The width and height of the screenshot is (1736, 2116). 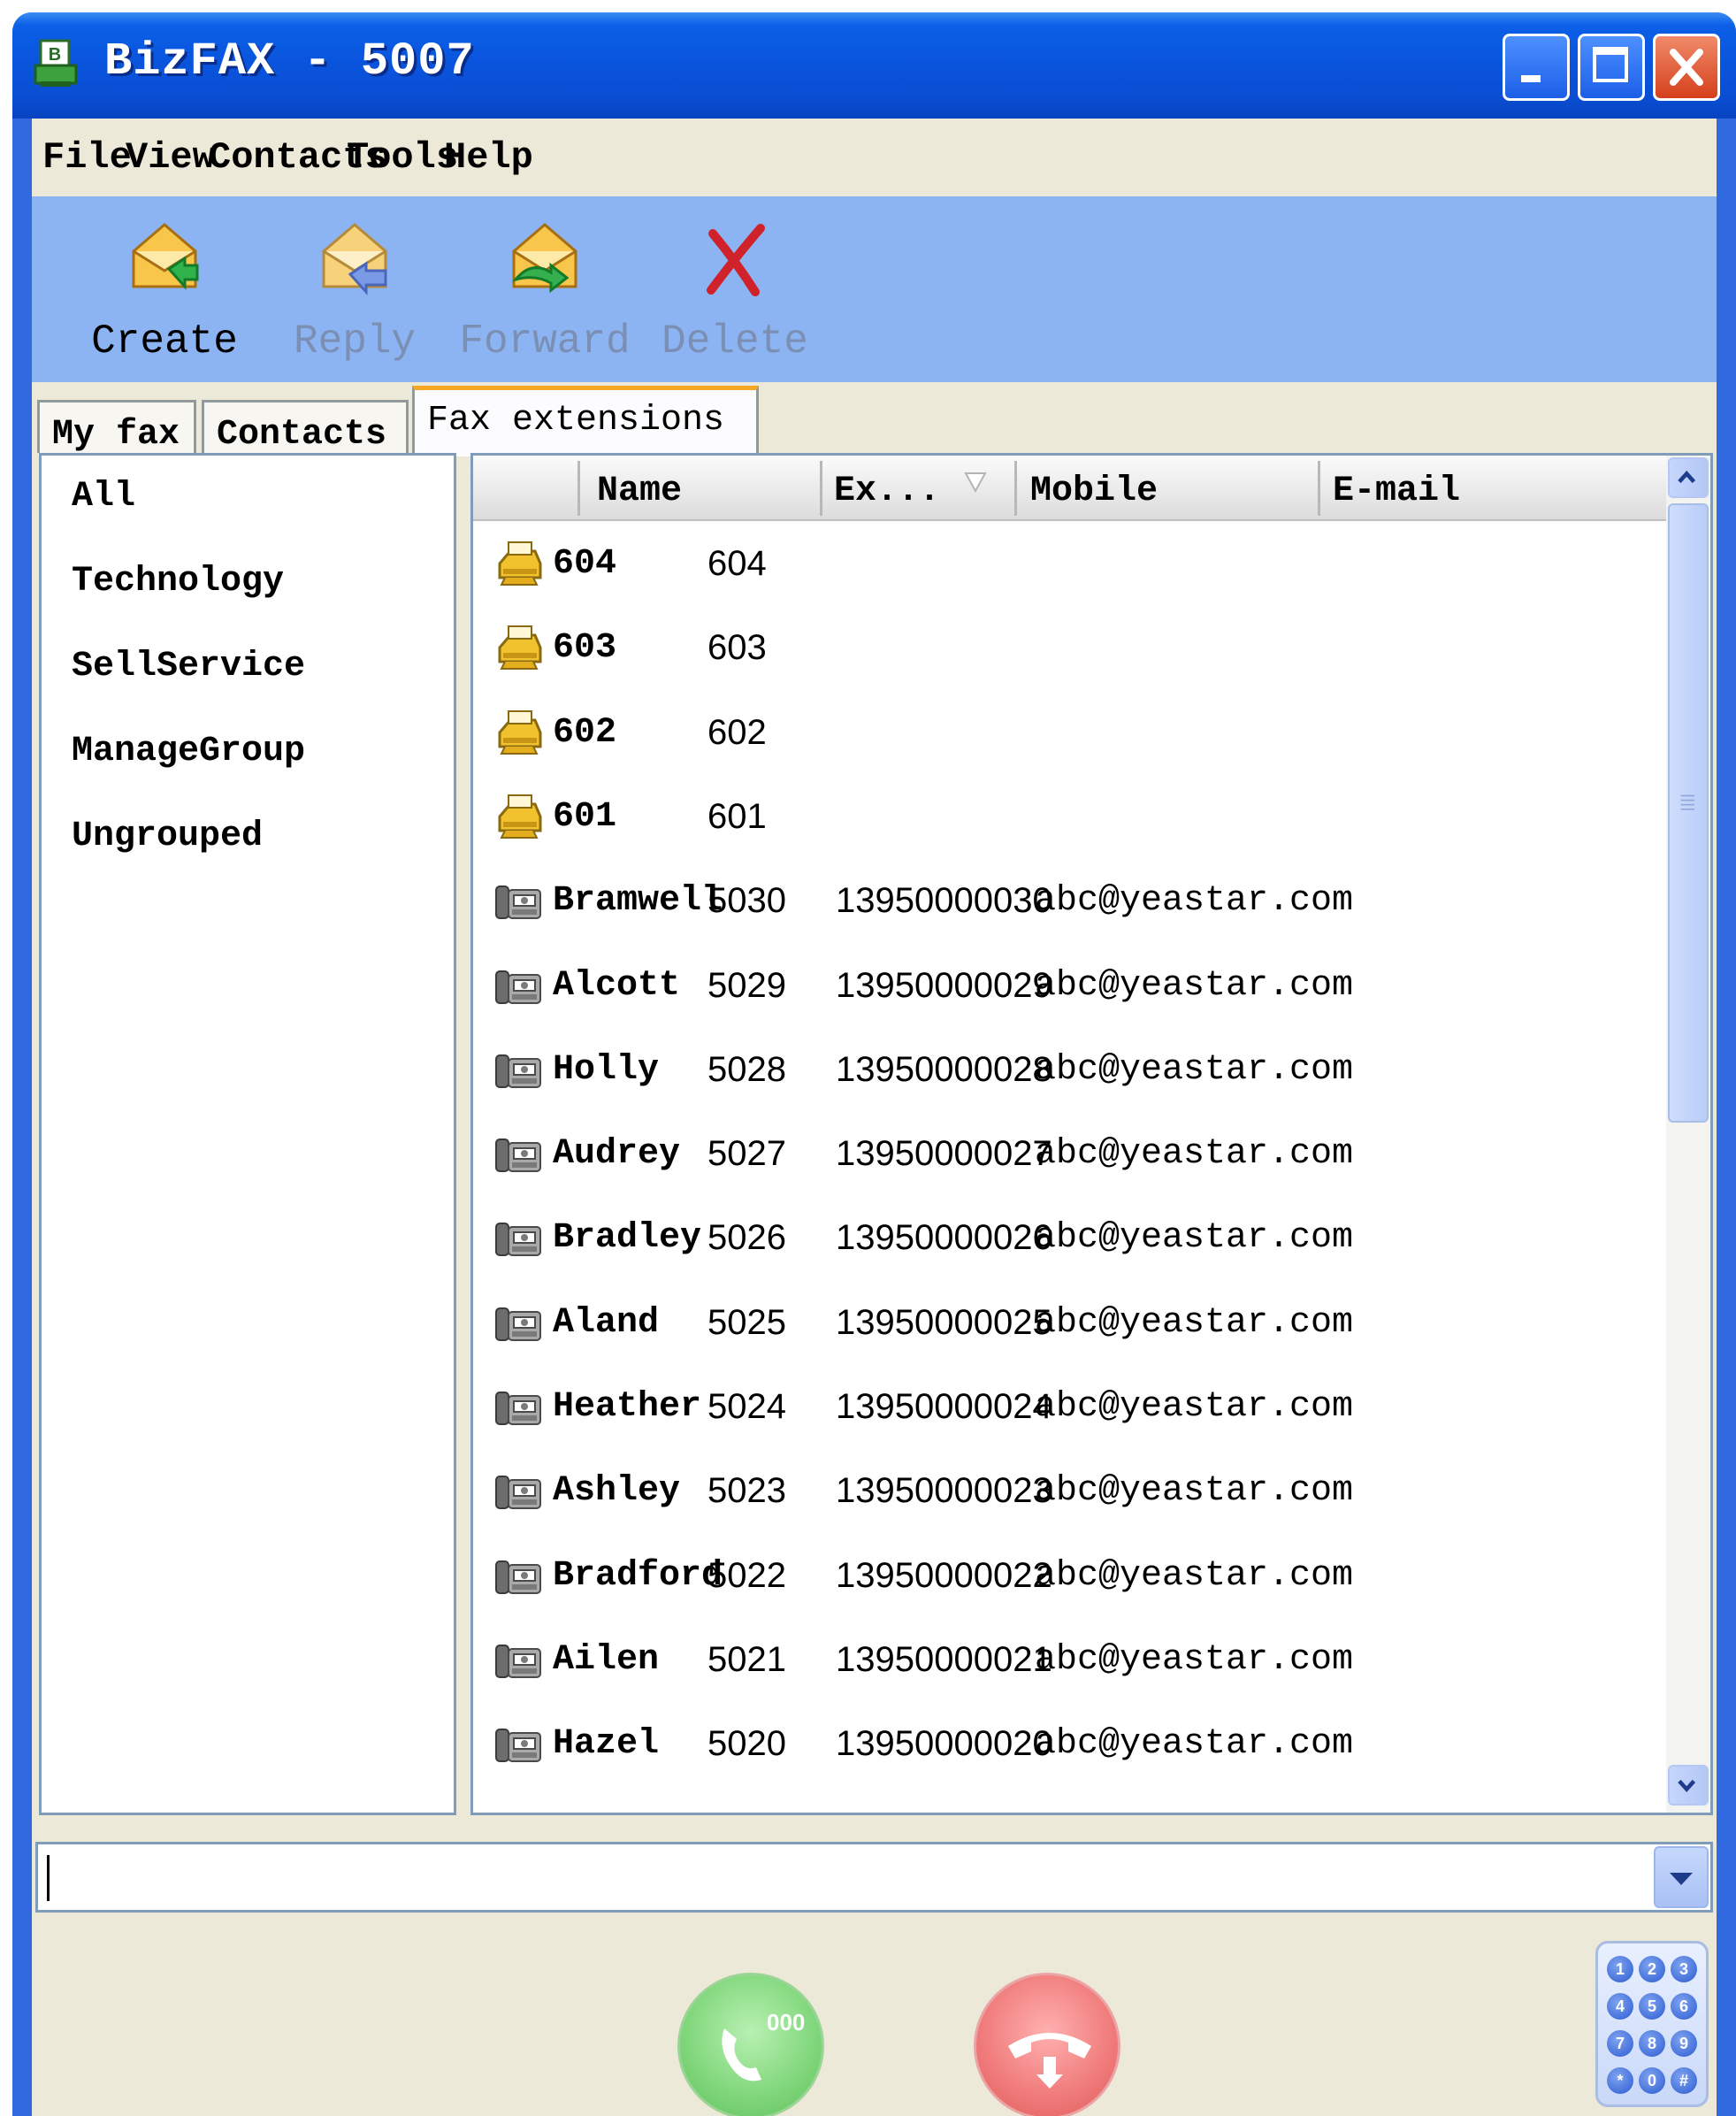 I want to click on cell-extension: 5024, so click(x=746, y=1406).